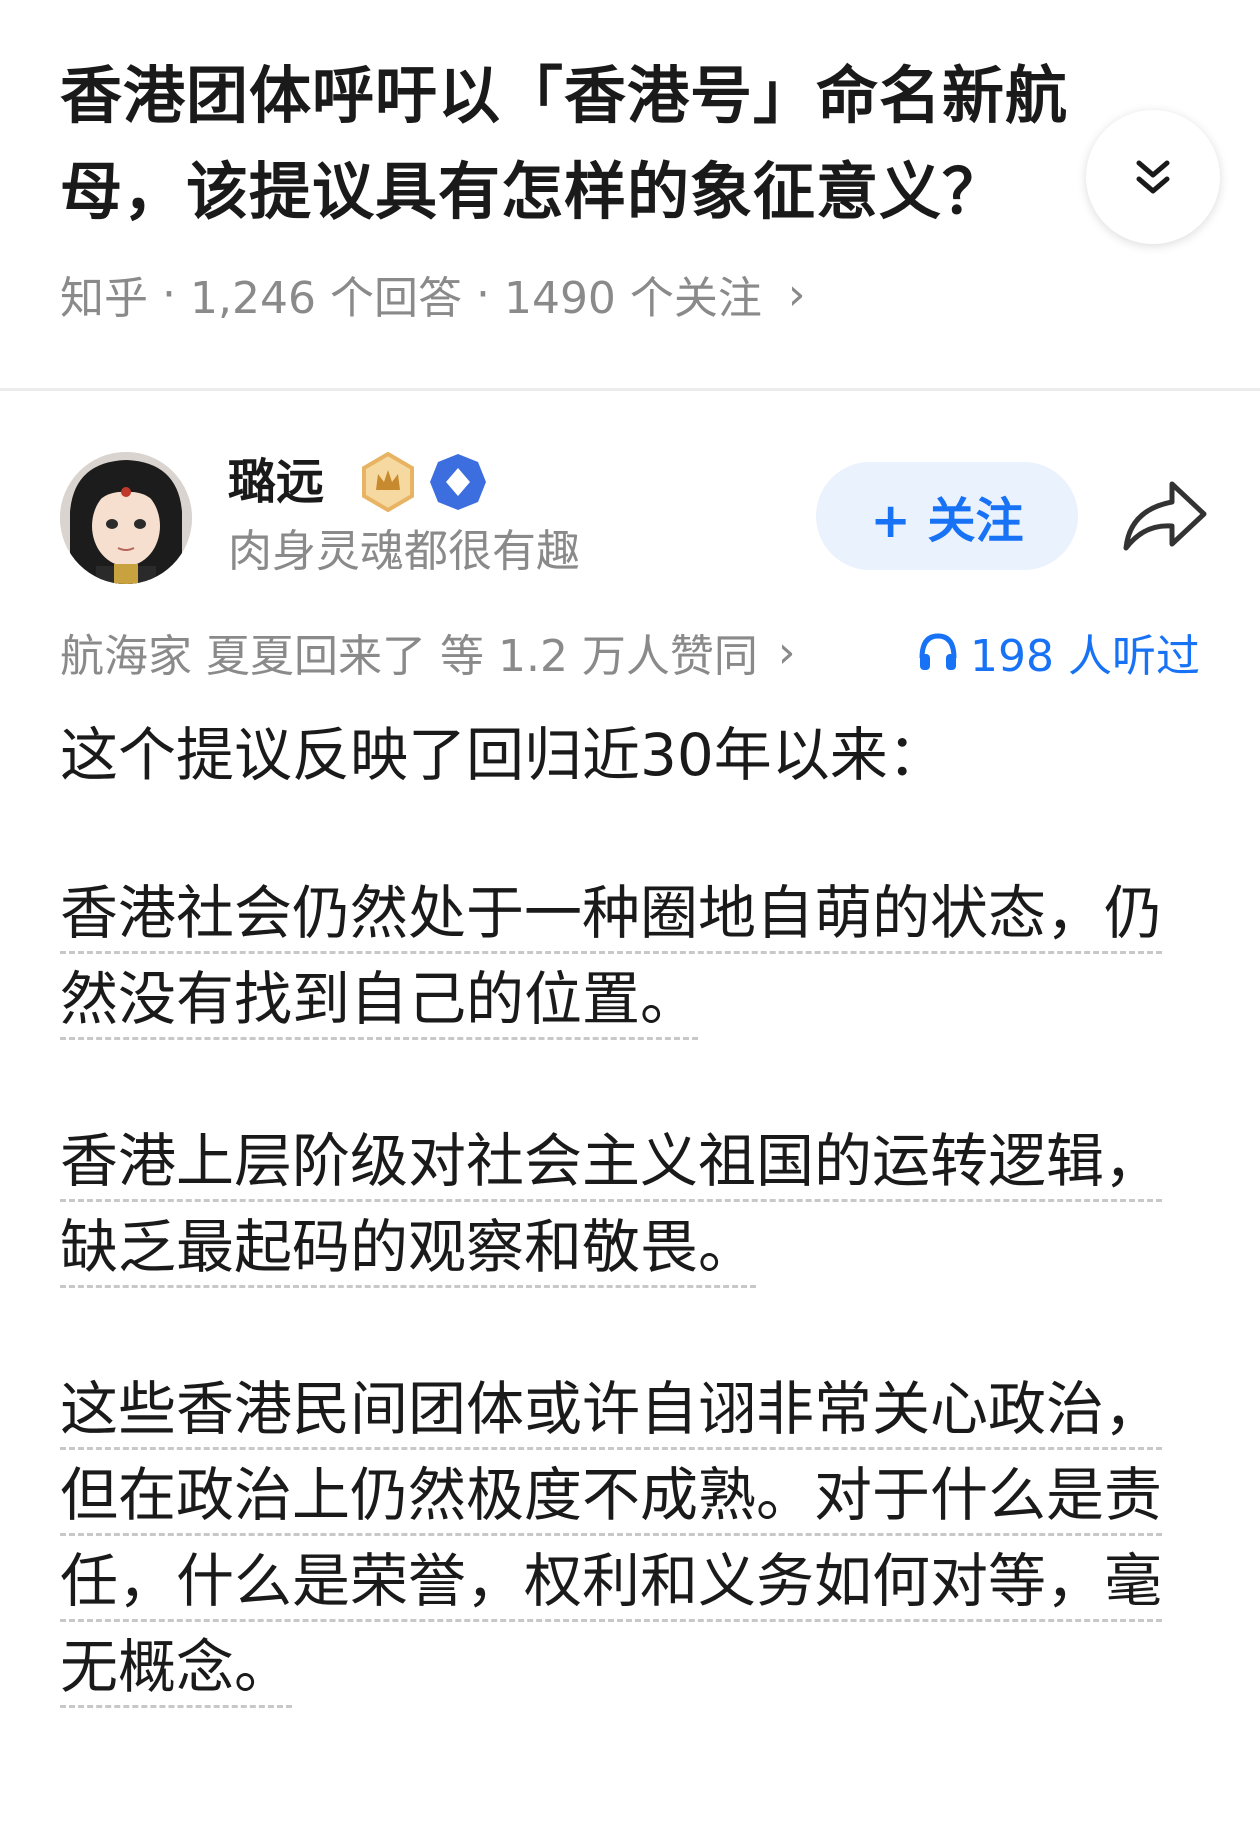 The image size is (1260, 1840). I want to click on follower-count: 1490 个关注, so click(632, 298).